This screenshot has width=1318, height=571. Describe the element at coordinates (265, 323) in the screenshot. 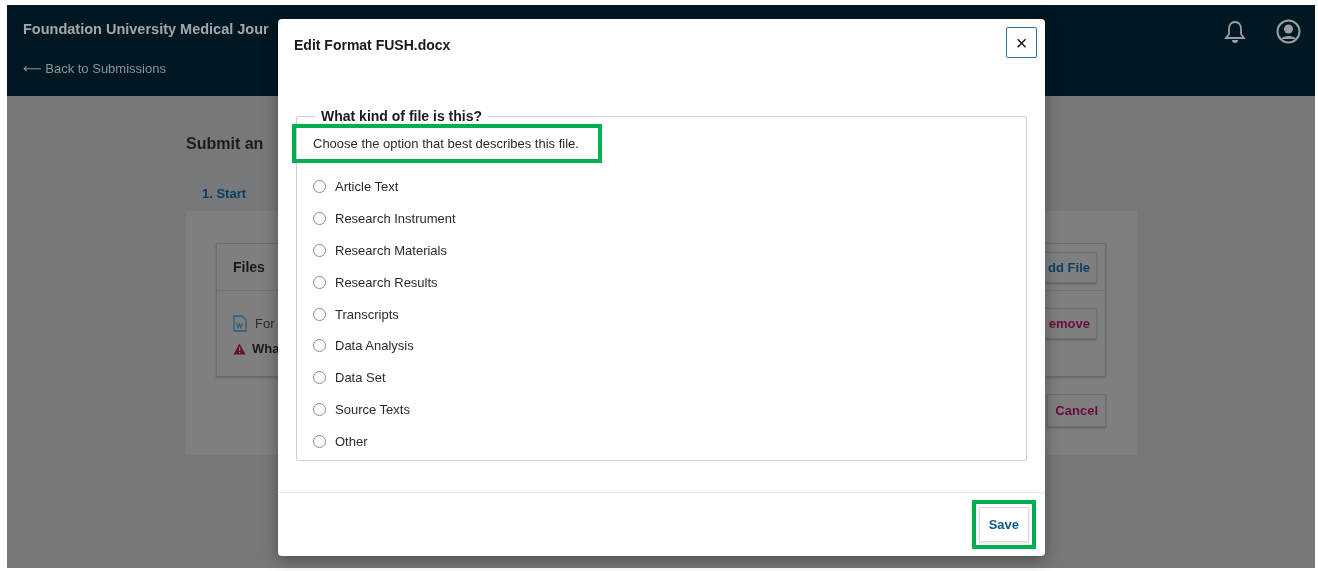

I see `file-name: For` at that location.